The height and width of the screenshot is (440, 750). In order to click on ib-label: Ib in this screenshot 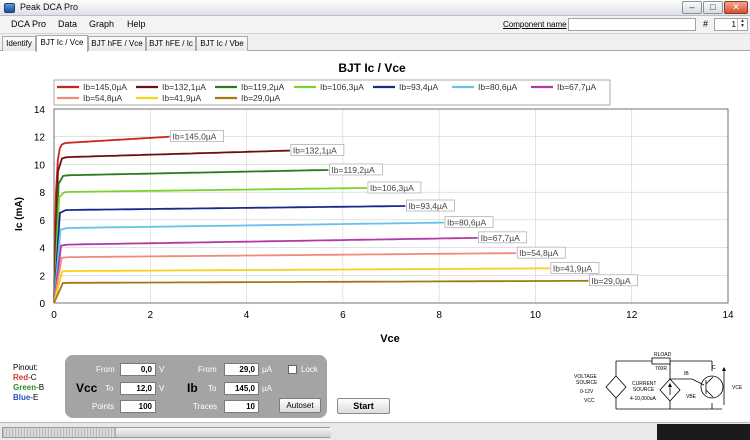, I will do `click(192, 388)`.